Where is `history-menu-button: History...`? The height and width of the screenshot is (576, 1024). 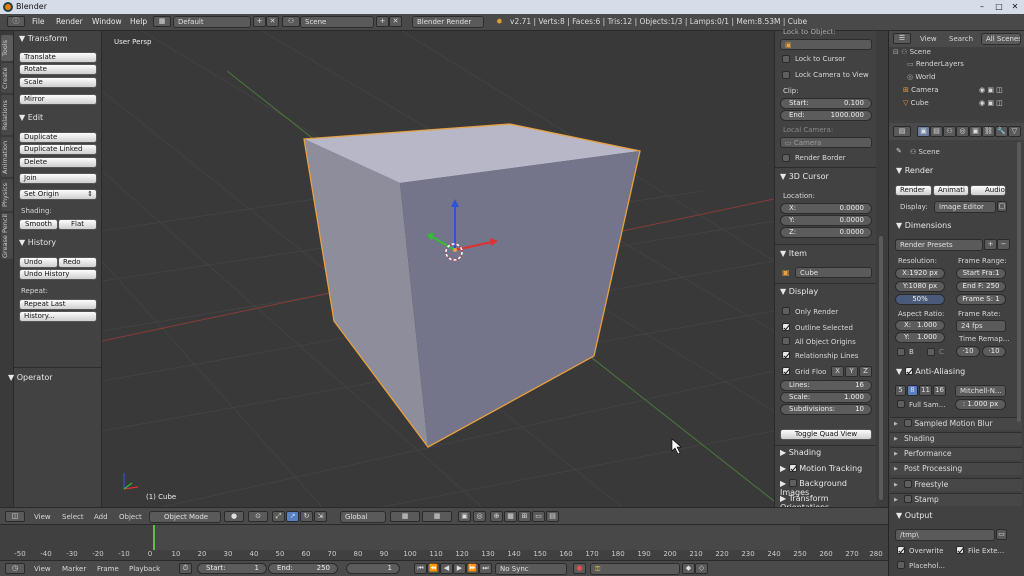
history-menu-button: History... is located at coordinates (58, 316).